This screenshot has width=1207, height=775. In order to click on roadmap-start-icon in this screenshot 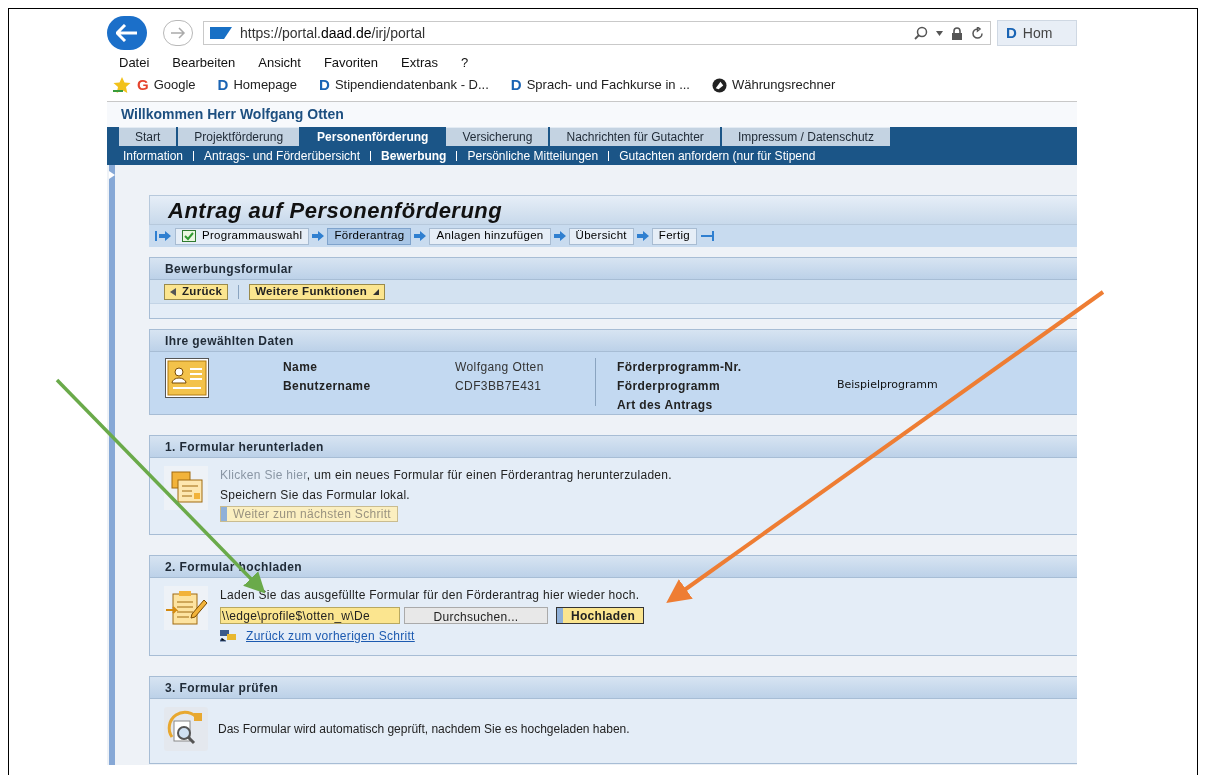, I will do `click(163, 236)`.